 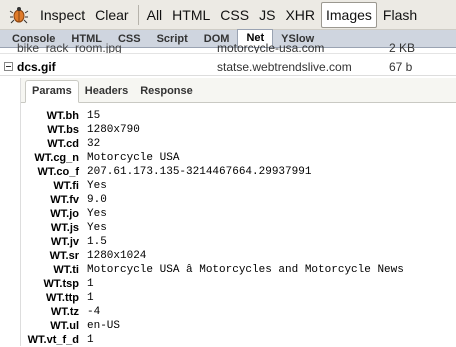 I want to click on param-row: WT.jo Yes, so click(x=238, y=214).